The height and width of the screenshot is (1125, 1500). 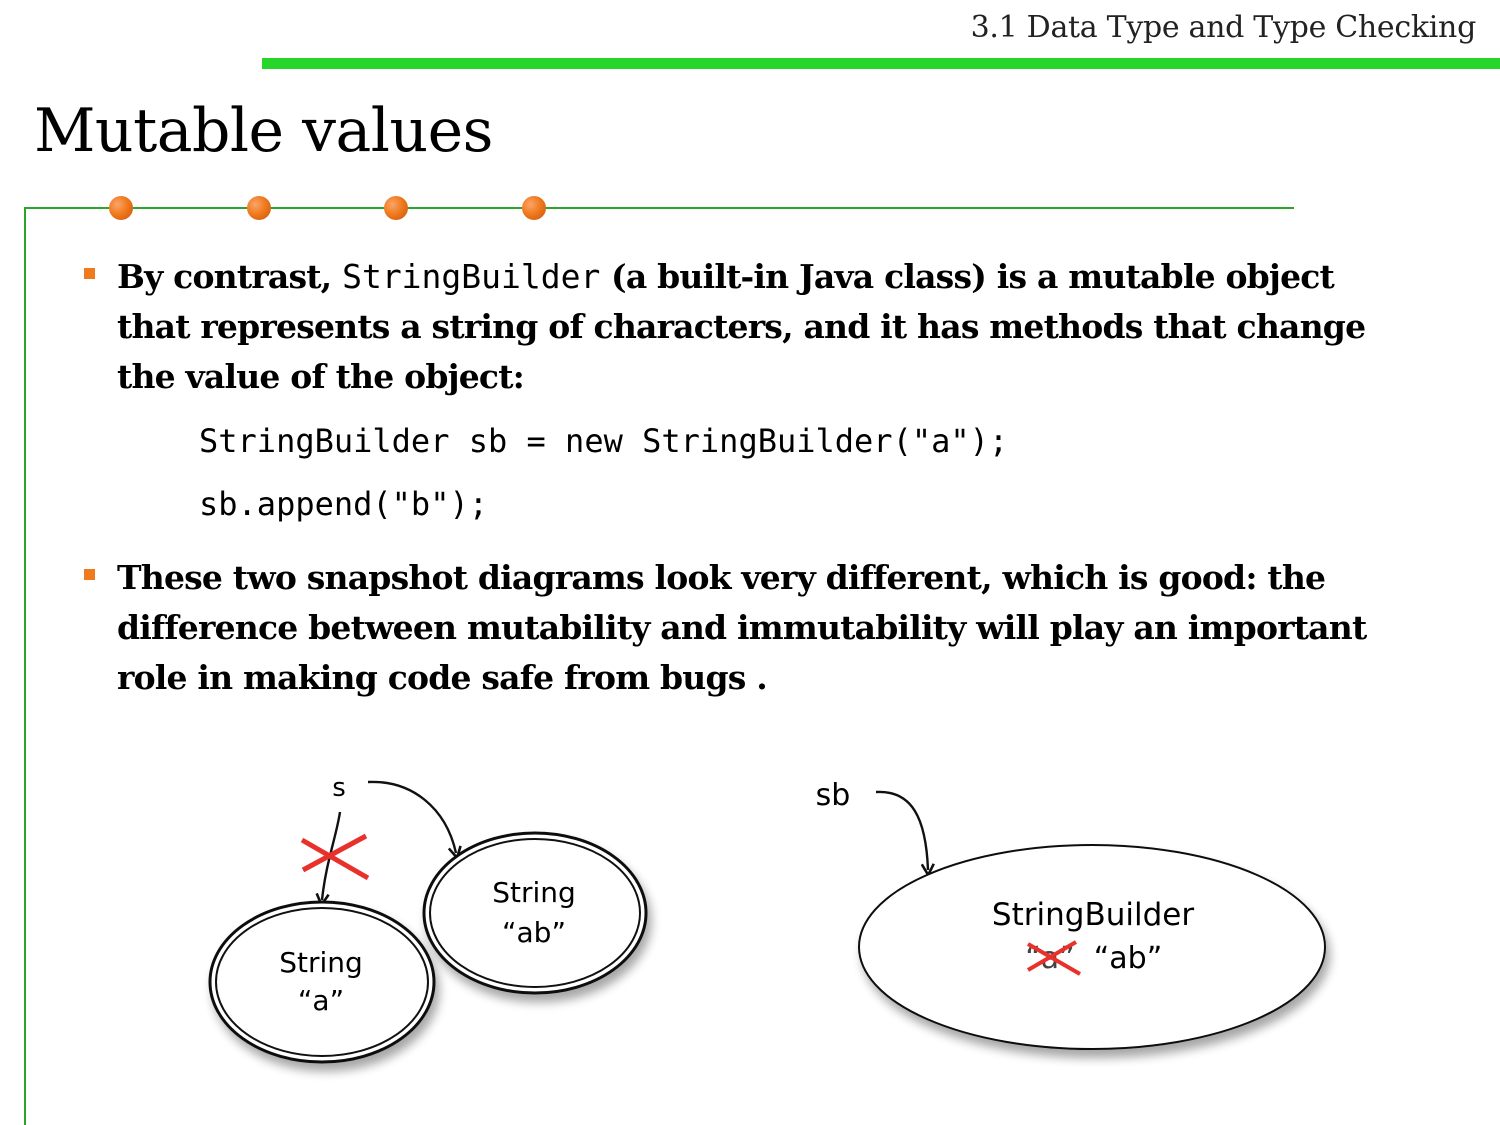 What do you see at coordinates (339, 788) in the screenshot?
I see `variable-label-s: s` at bounding box center [339, 788].